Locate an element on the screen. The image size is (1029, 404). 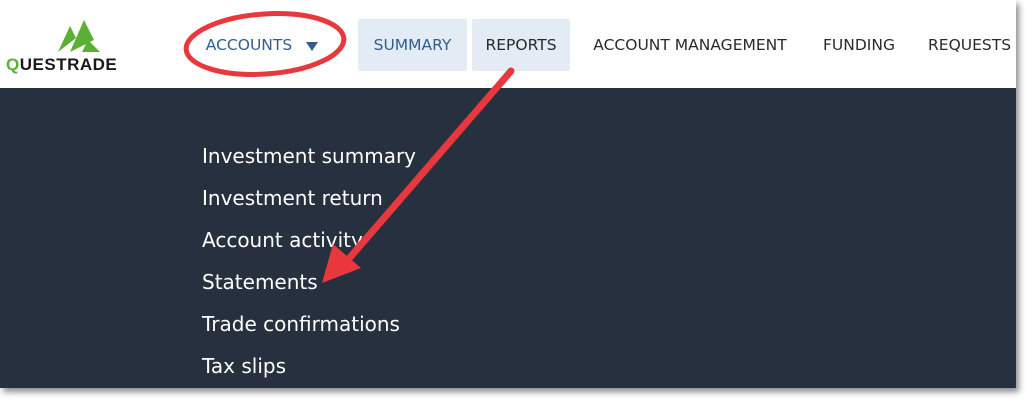
nav-reports: REPORTS is located at coordinates (521, 45).